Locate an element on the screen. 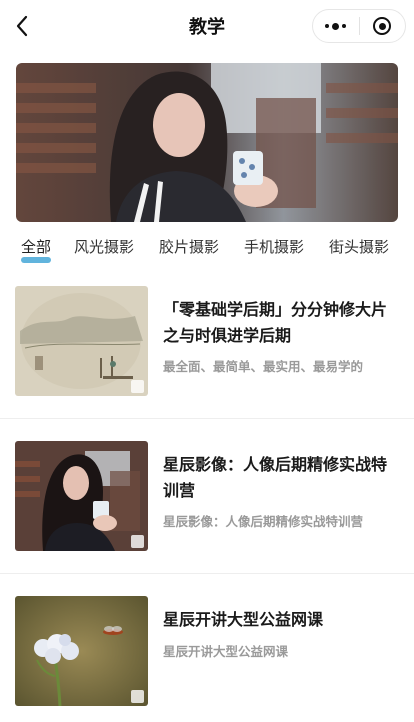 This screenshot has width=414, height=722. course-title: 星辰影像：人像后期精修实战特训营 is located at coordinates (275, 477).